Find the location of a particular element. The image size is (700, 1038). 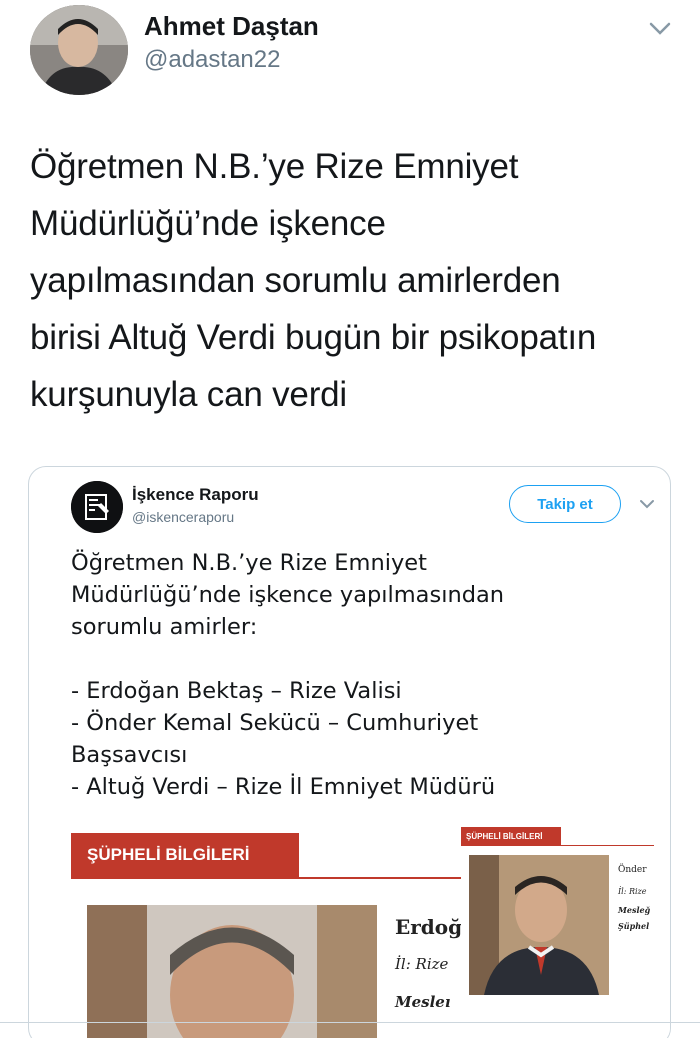

tweet-text-line: Müdürlüğü’nde işkence is located at coordinates (208, 223).